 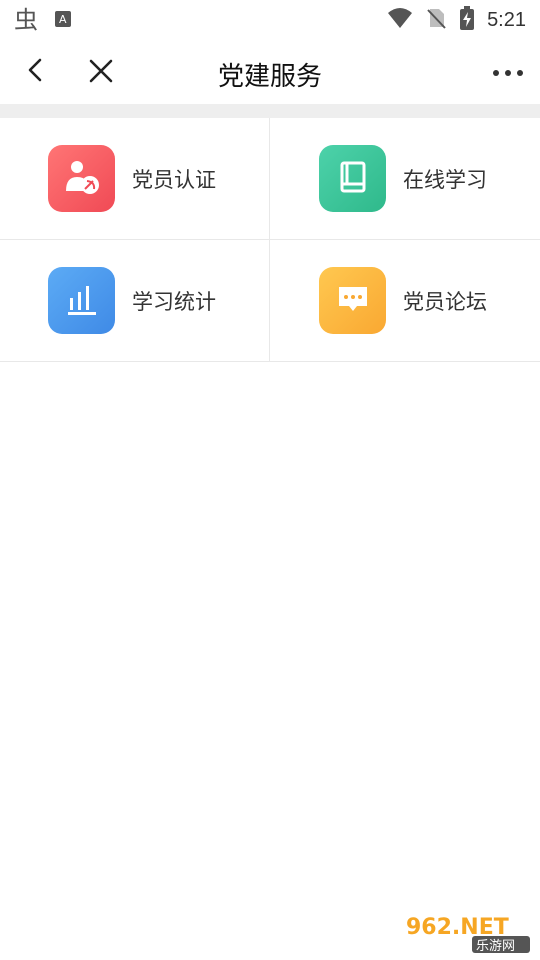 I want to click on service-item-party-forum: 党员论坛, so click(x=405, y=301).